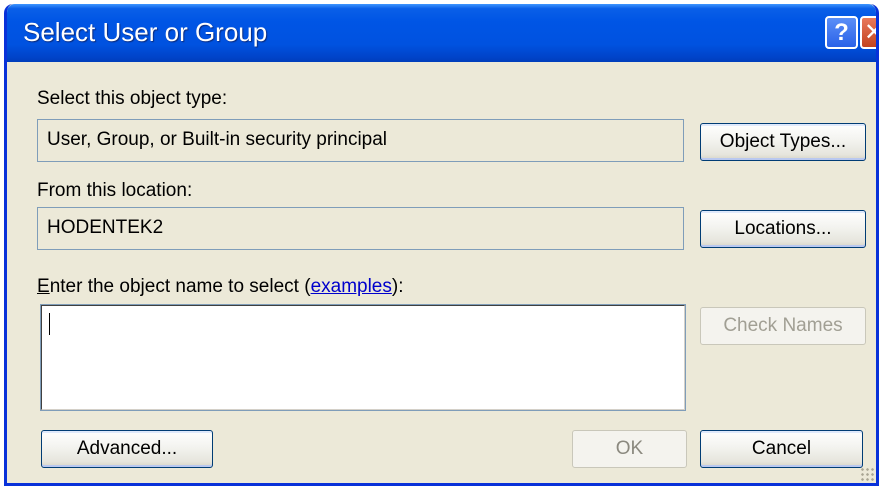  I want to click on close-icon: ✕, so click(868, 32).